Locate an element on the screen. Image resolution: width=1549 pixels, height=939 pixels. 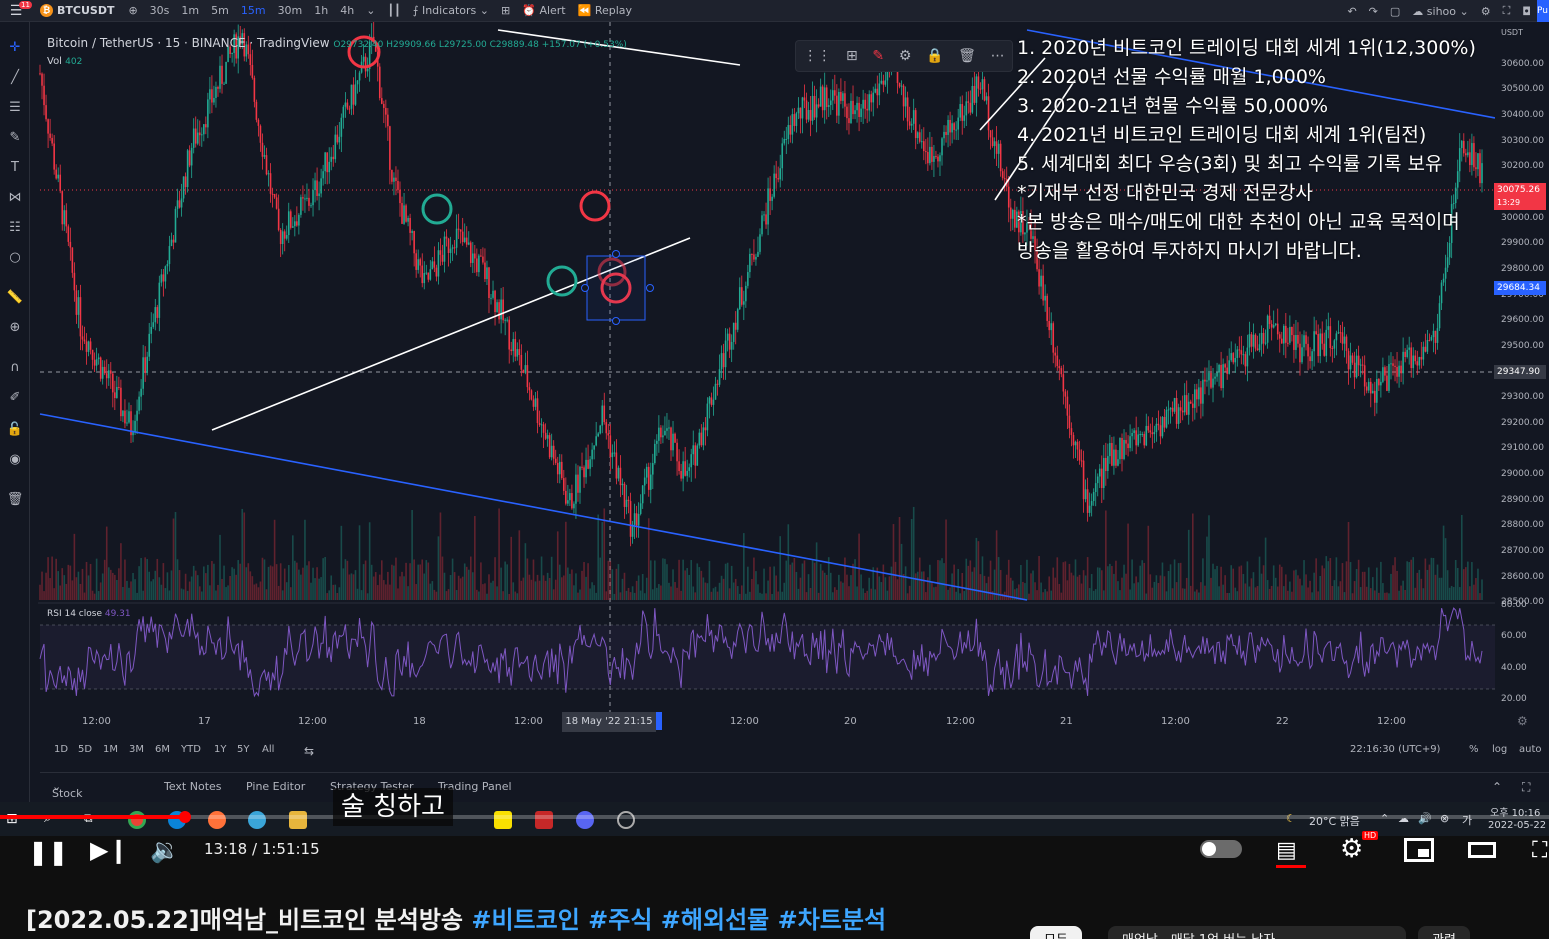
log-scale-toggle: log is located at coordinates (1499, 749).